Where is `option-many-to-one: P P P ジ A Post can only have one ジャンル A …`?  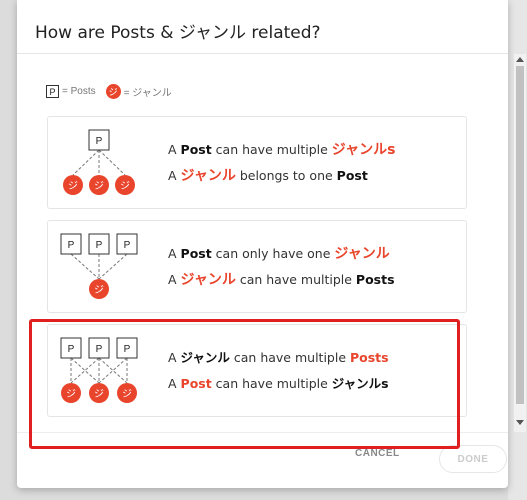
option-many-to-one: P P P ジ A Post can only have one ジャンル A … is located at coordinates (257, 266).